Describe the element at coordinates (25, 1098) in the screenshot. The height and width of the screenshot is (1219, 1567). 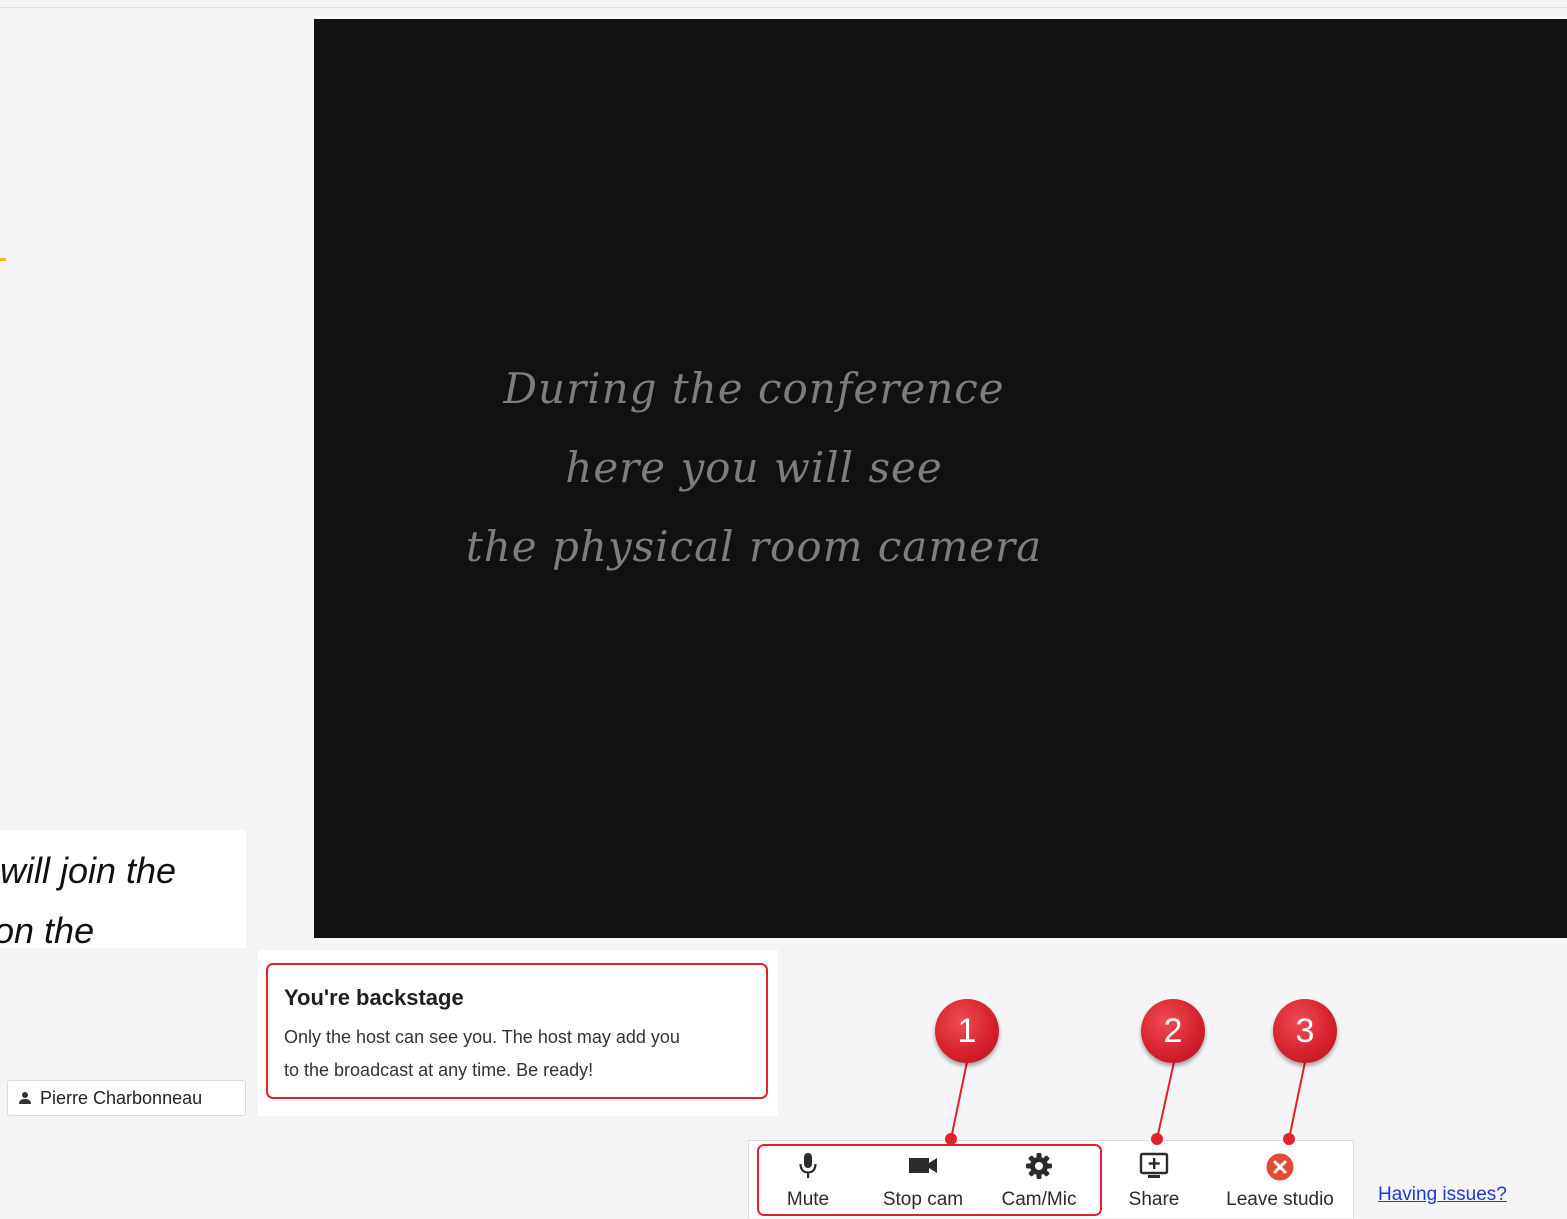
I see `person-icon` at that location.